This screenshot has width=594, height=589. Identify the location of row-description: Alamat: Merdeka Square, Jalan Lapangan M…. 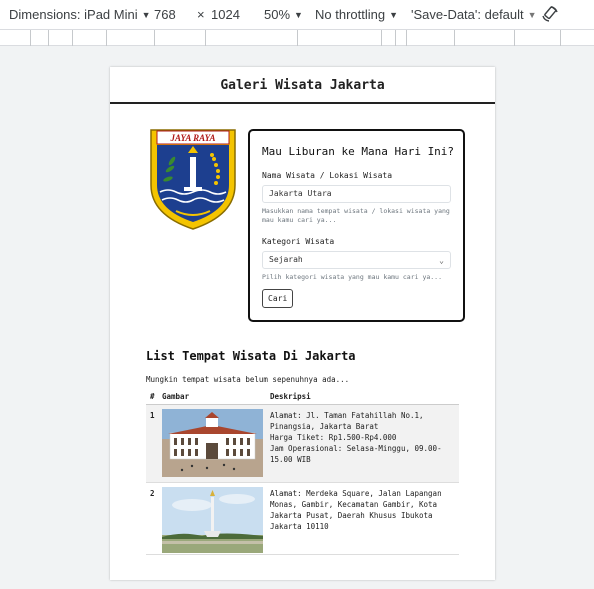
(362, 510).